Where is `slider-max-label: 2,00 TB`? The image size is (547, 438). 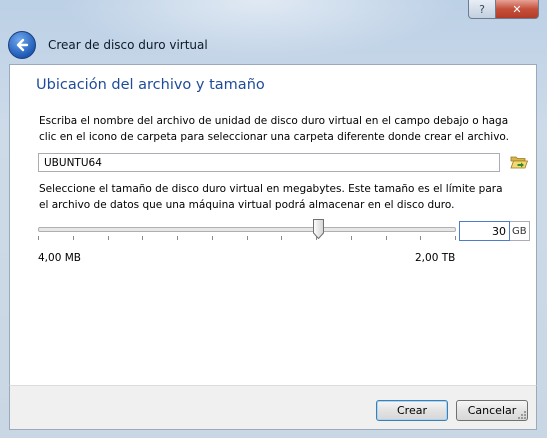 slider-max-label: 2,00 TB is located at coordinates (435, 258).